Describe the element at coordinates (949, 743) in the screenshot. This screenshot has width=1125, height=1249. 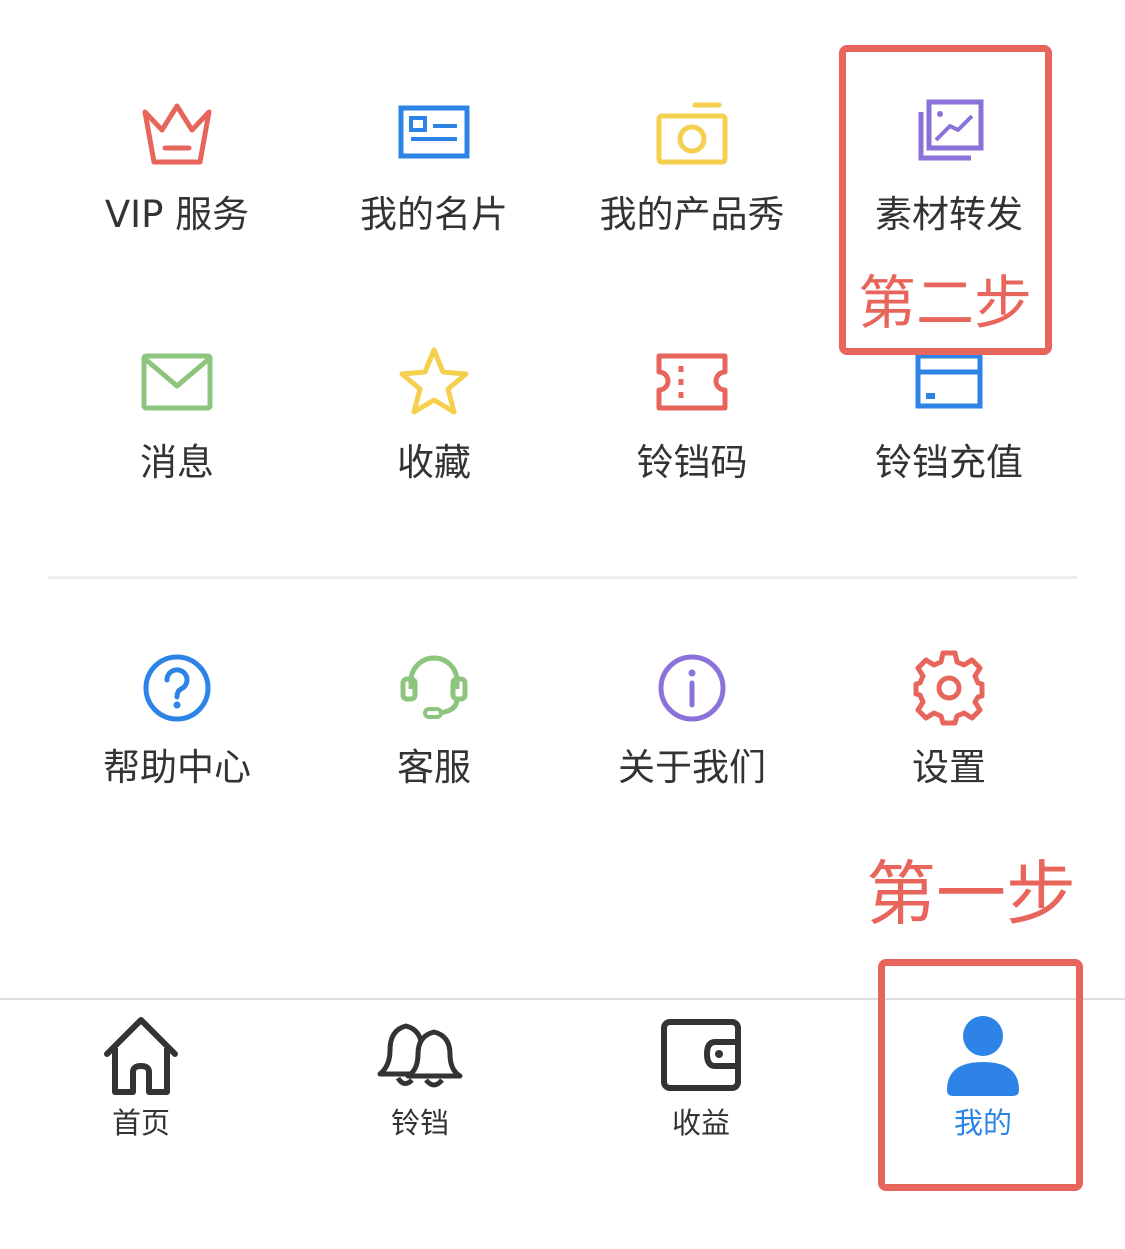
I see `menu-item-settings: 设置` at that location.